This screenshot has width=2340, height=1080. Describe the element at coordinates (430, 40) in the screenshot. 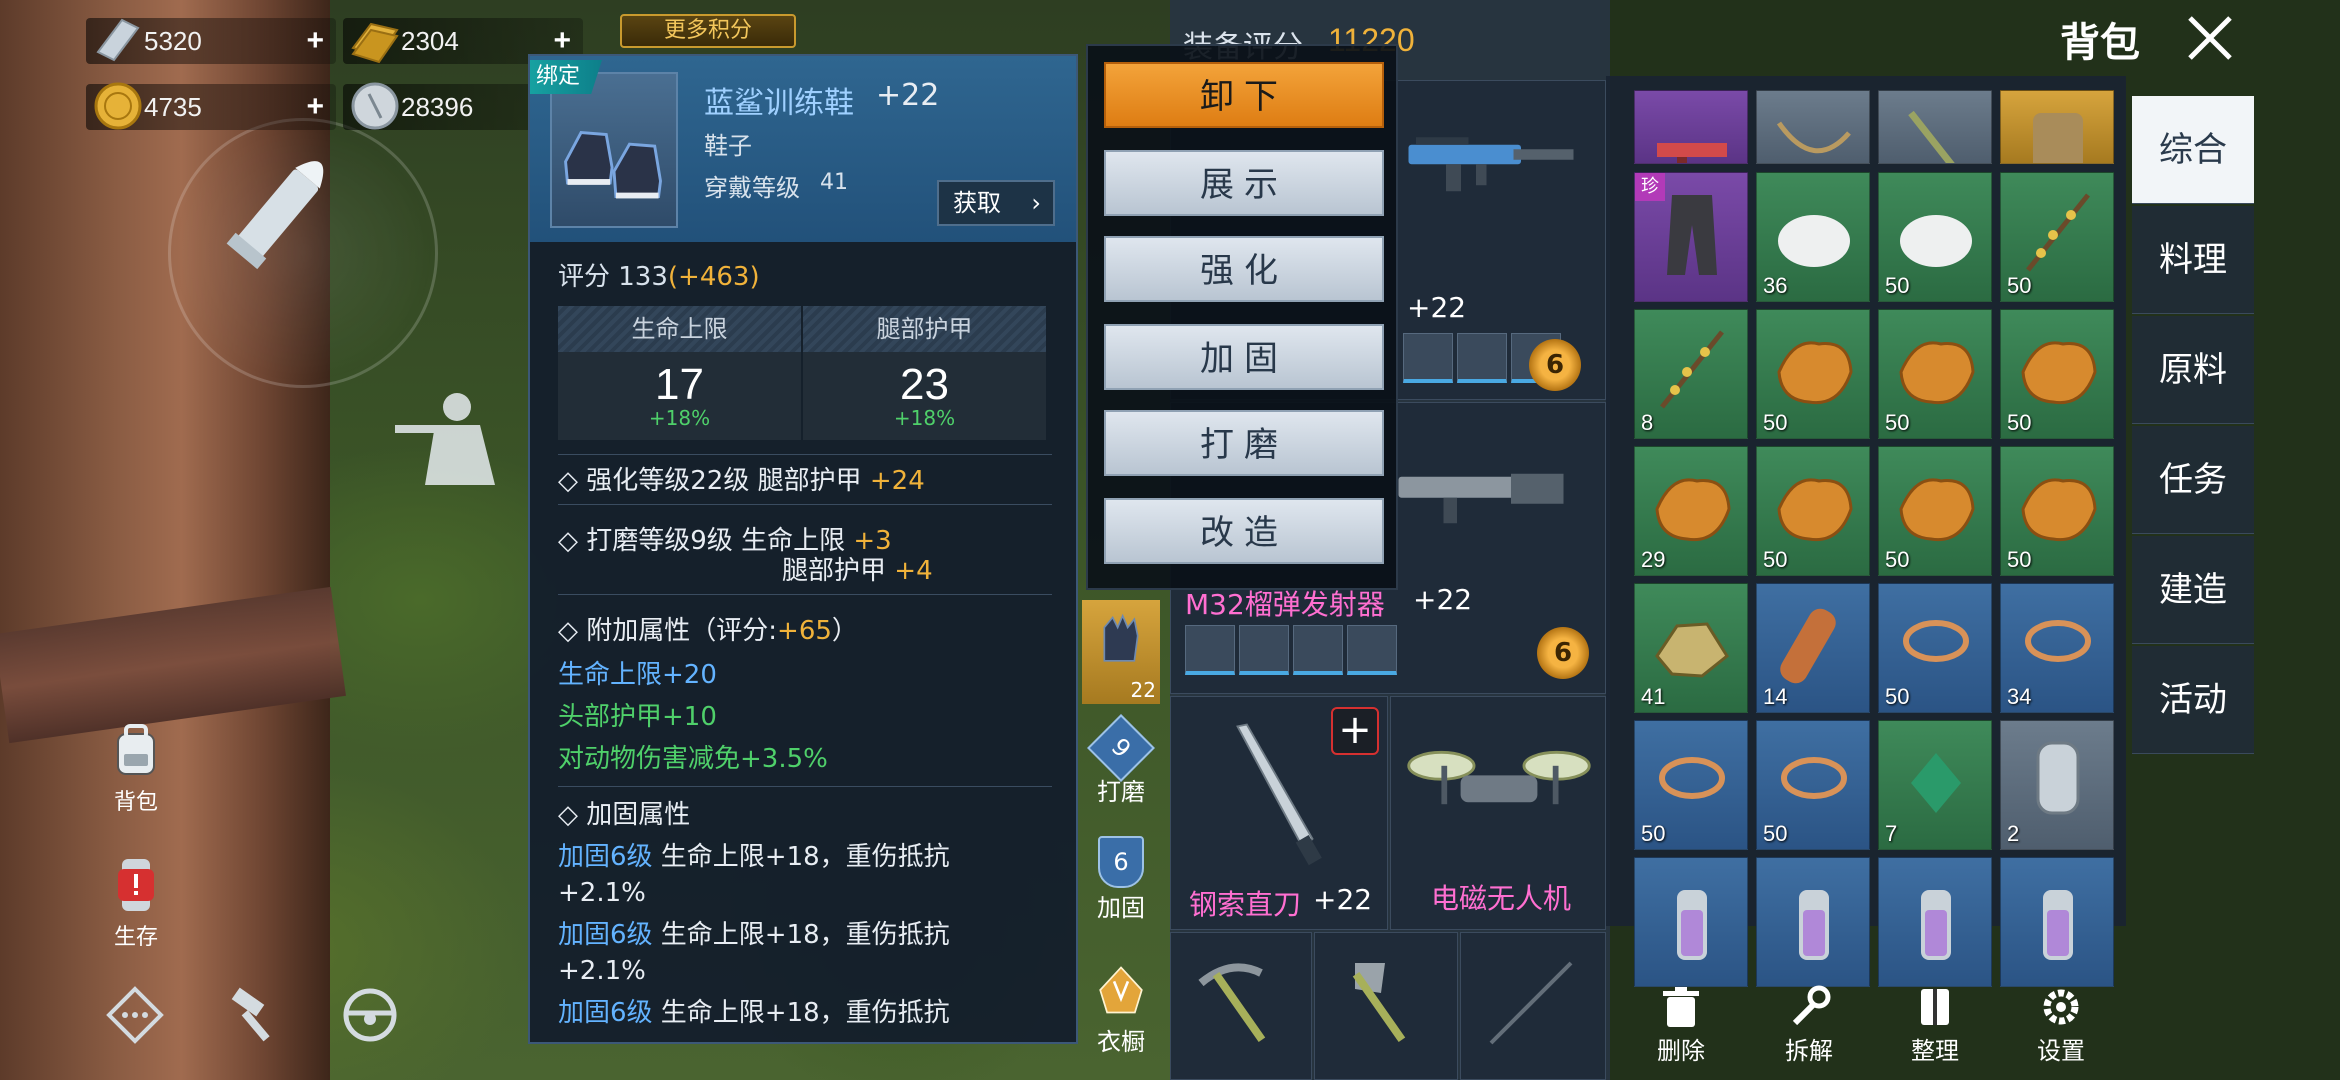

I see `gold-bar-amount: 2304` at that location.